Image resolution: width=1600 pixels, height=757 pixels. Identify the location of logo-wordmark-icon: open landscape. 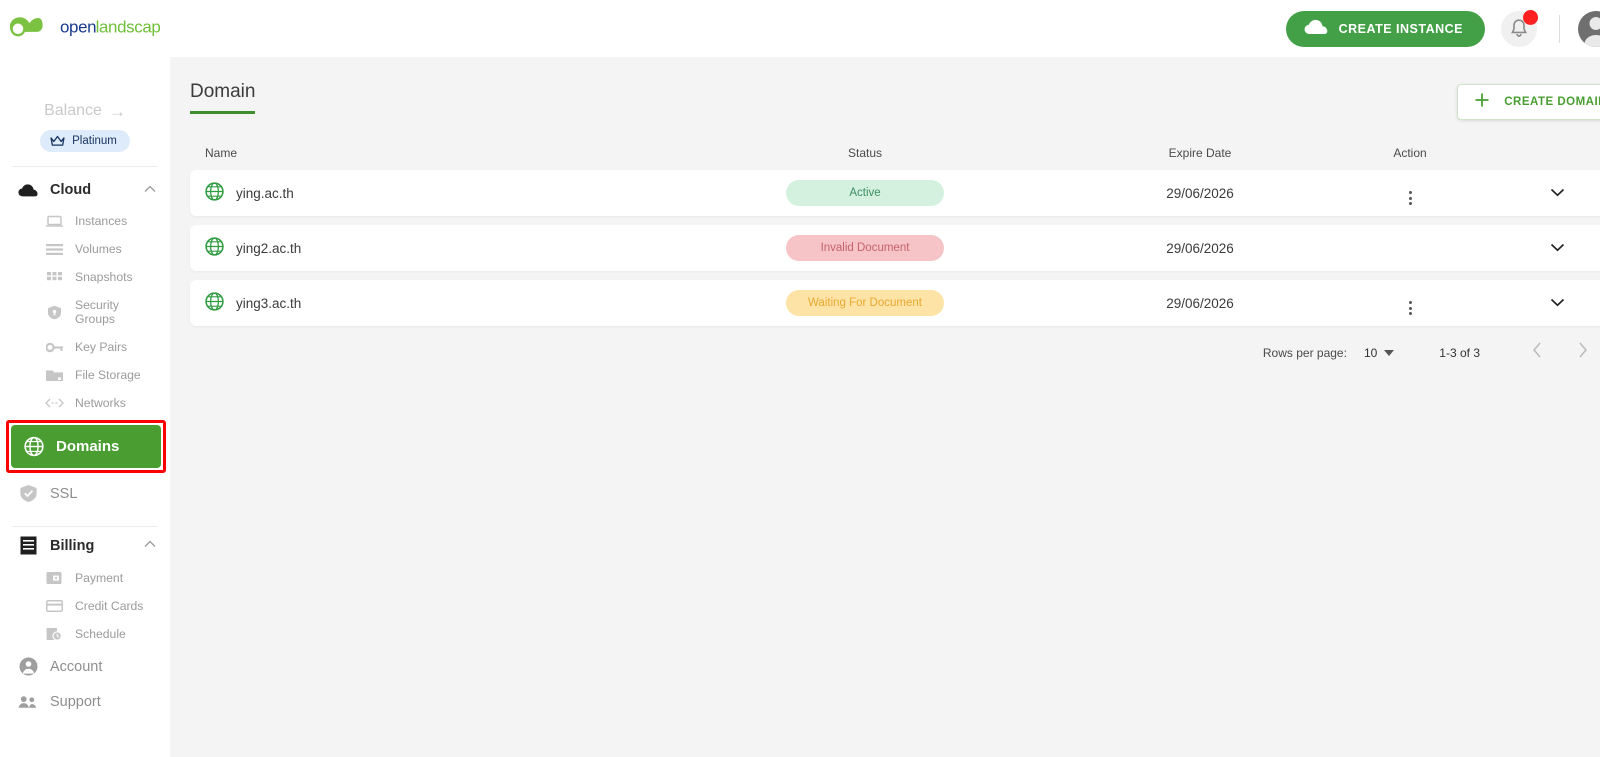
(110, 26).